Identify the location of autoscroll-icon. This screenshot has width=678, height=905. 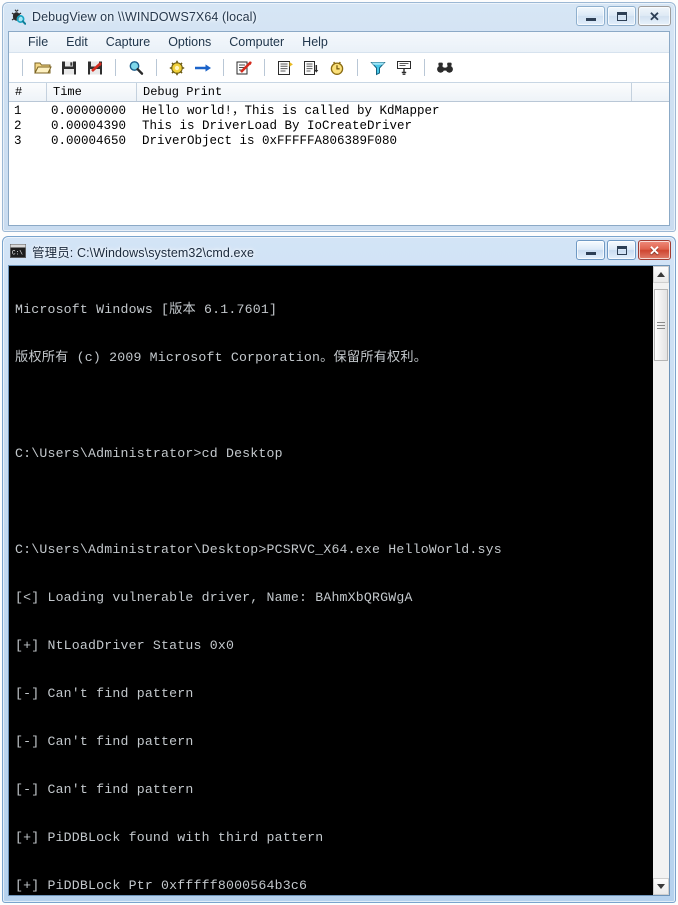
(285, 68).